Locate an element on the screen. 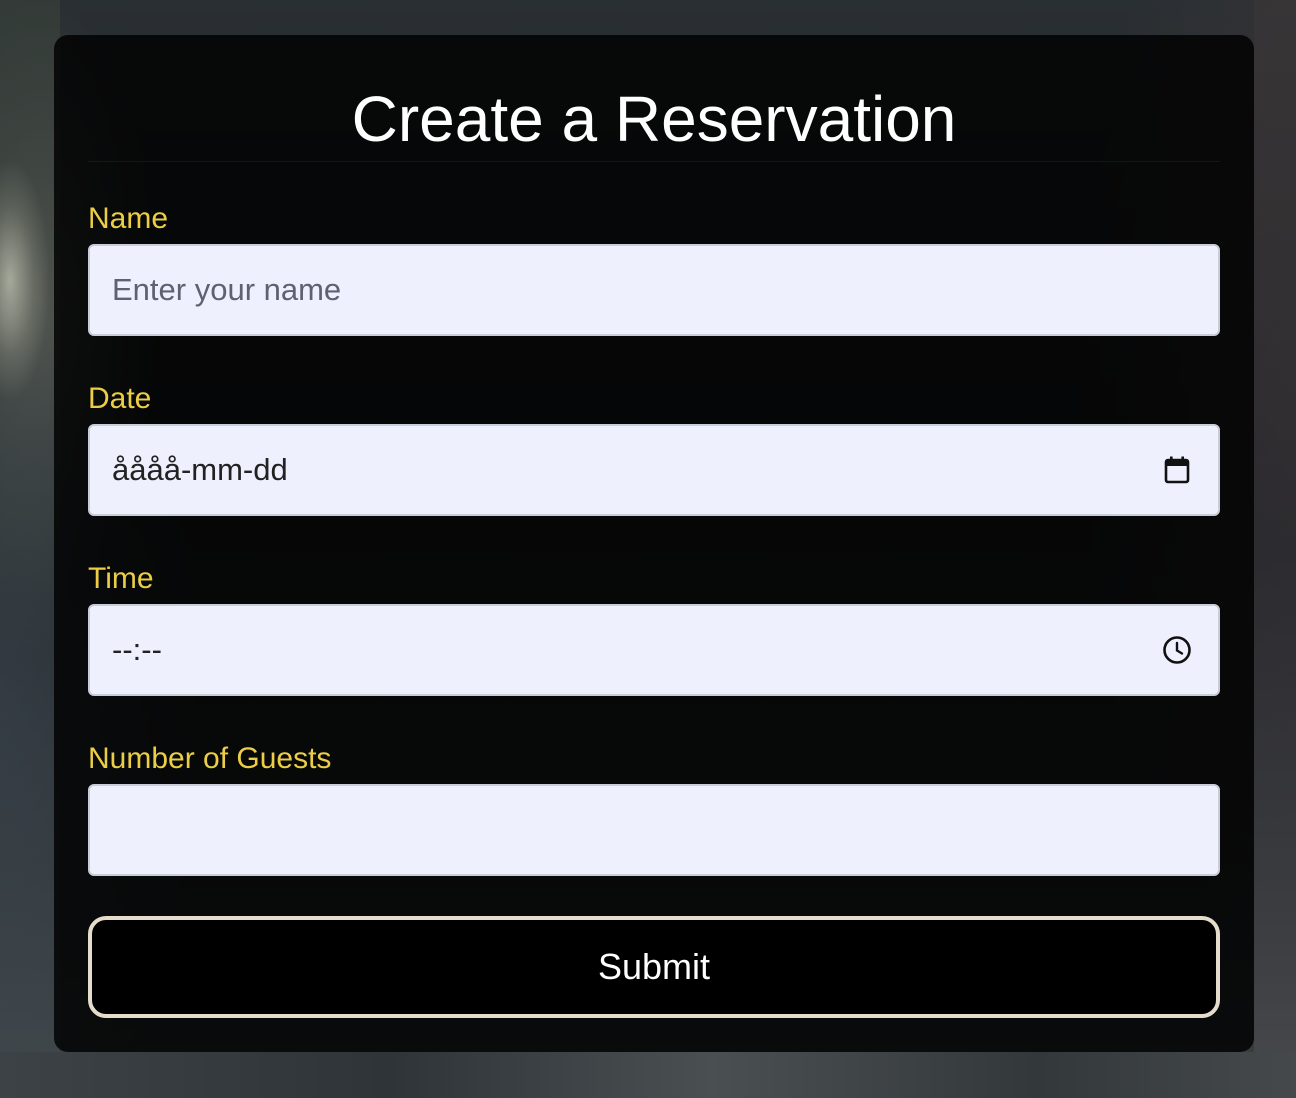 This screenshot has height=1098, width=1296. background-blur-bottom is located at coordinates (648, 1075).